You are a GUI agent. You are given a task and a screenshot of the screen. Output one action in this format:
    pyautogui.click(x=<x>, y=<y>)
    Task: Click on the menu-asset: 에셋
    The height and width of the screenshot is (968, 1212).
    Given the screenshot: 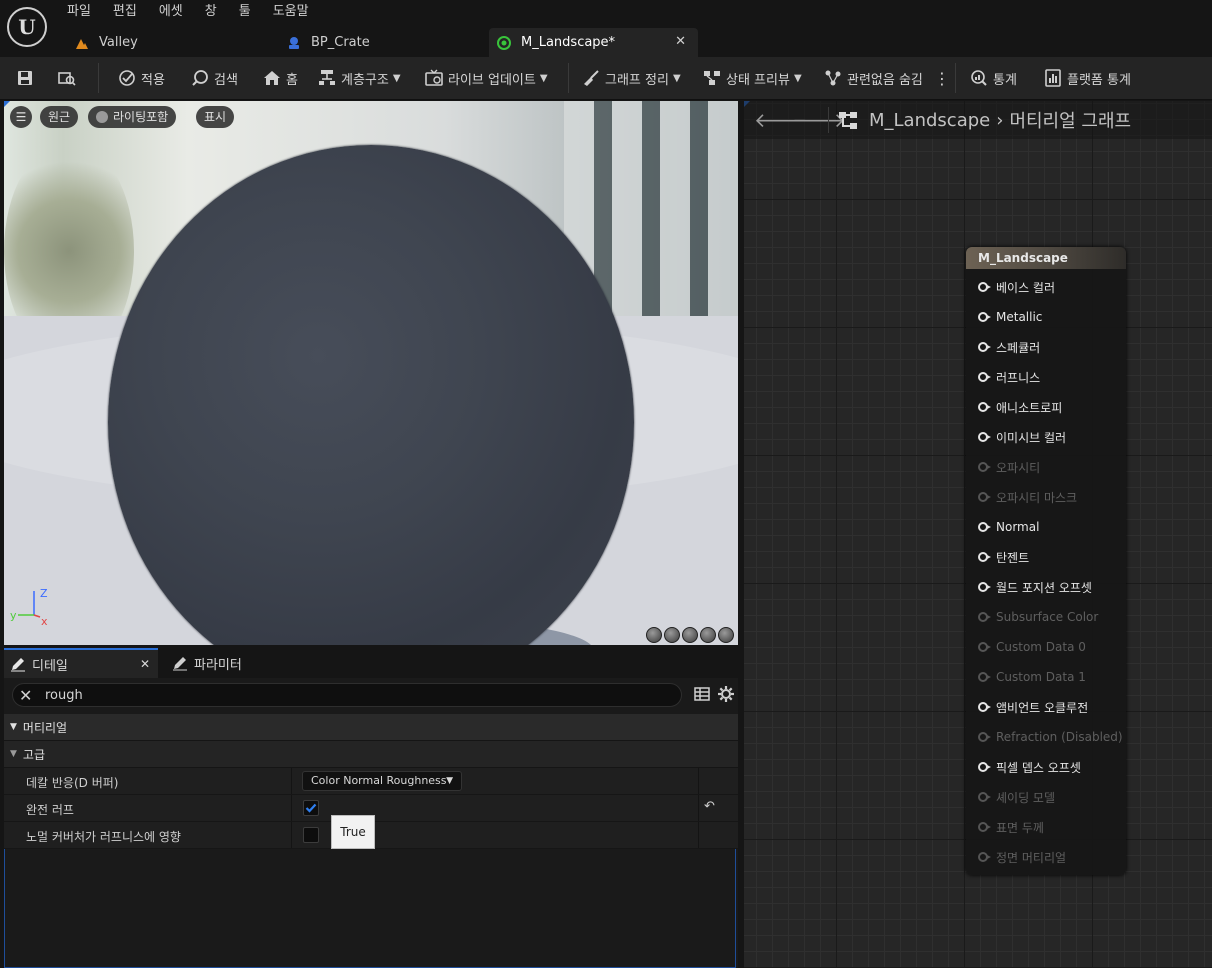 What is the action you would take?
    pyautogui.click(x=171, y=13)
    